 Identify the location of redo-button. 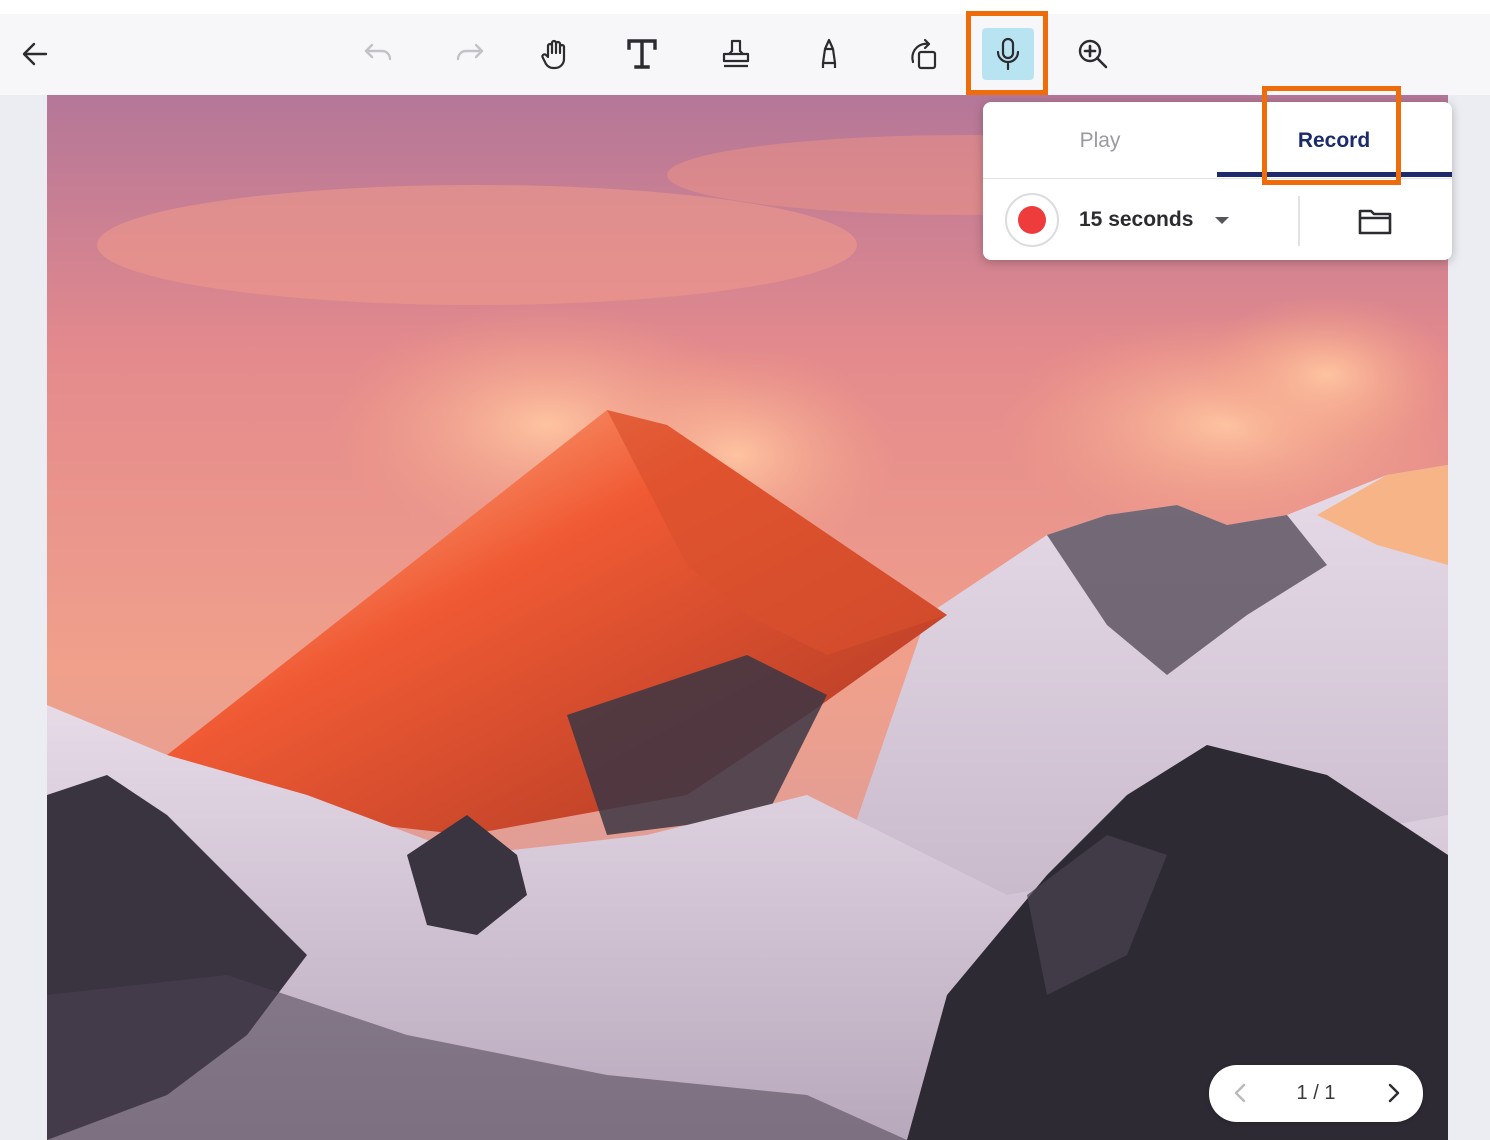
(471, 54).